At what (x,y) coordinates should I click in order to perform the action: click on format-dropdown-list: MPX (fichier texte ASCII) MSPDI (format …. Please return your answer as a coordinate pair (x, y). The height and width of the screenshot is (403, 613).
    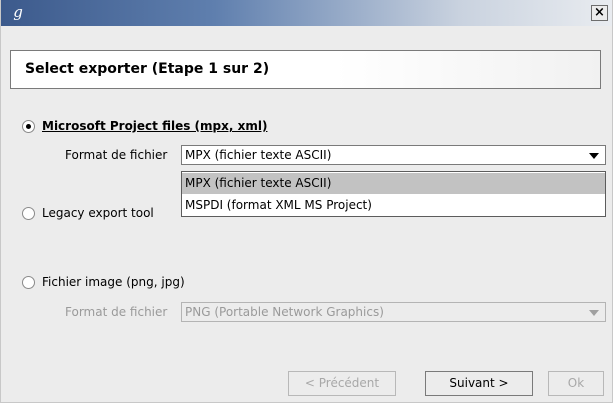
    Looking at the image, I should click on (393, 194).